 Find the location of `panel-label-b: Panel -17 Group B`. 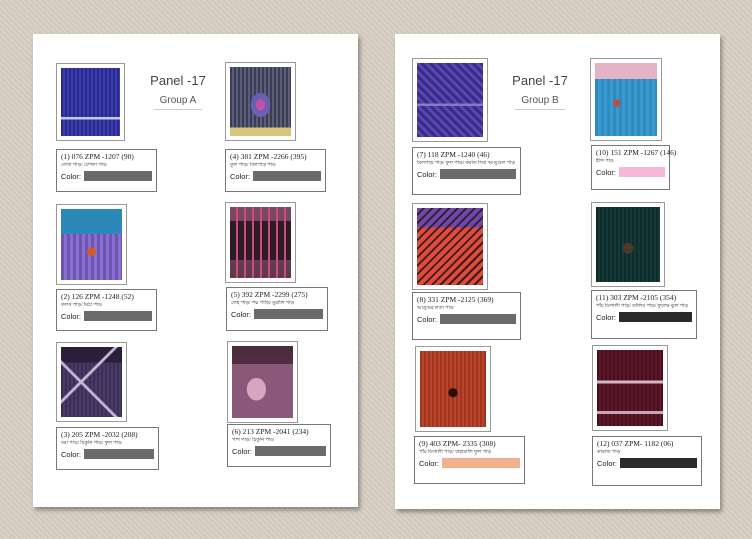

panel-label-b: Panel -17 Group B is located at coordinates (540, 90).